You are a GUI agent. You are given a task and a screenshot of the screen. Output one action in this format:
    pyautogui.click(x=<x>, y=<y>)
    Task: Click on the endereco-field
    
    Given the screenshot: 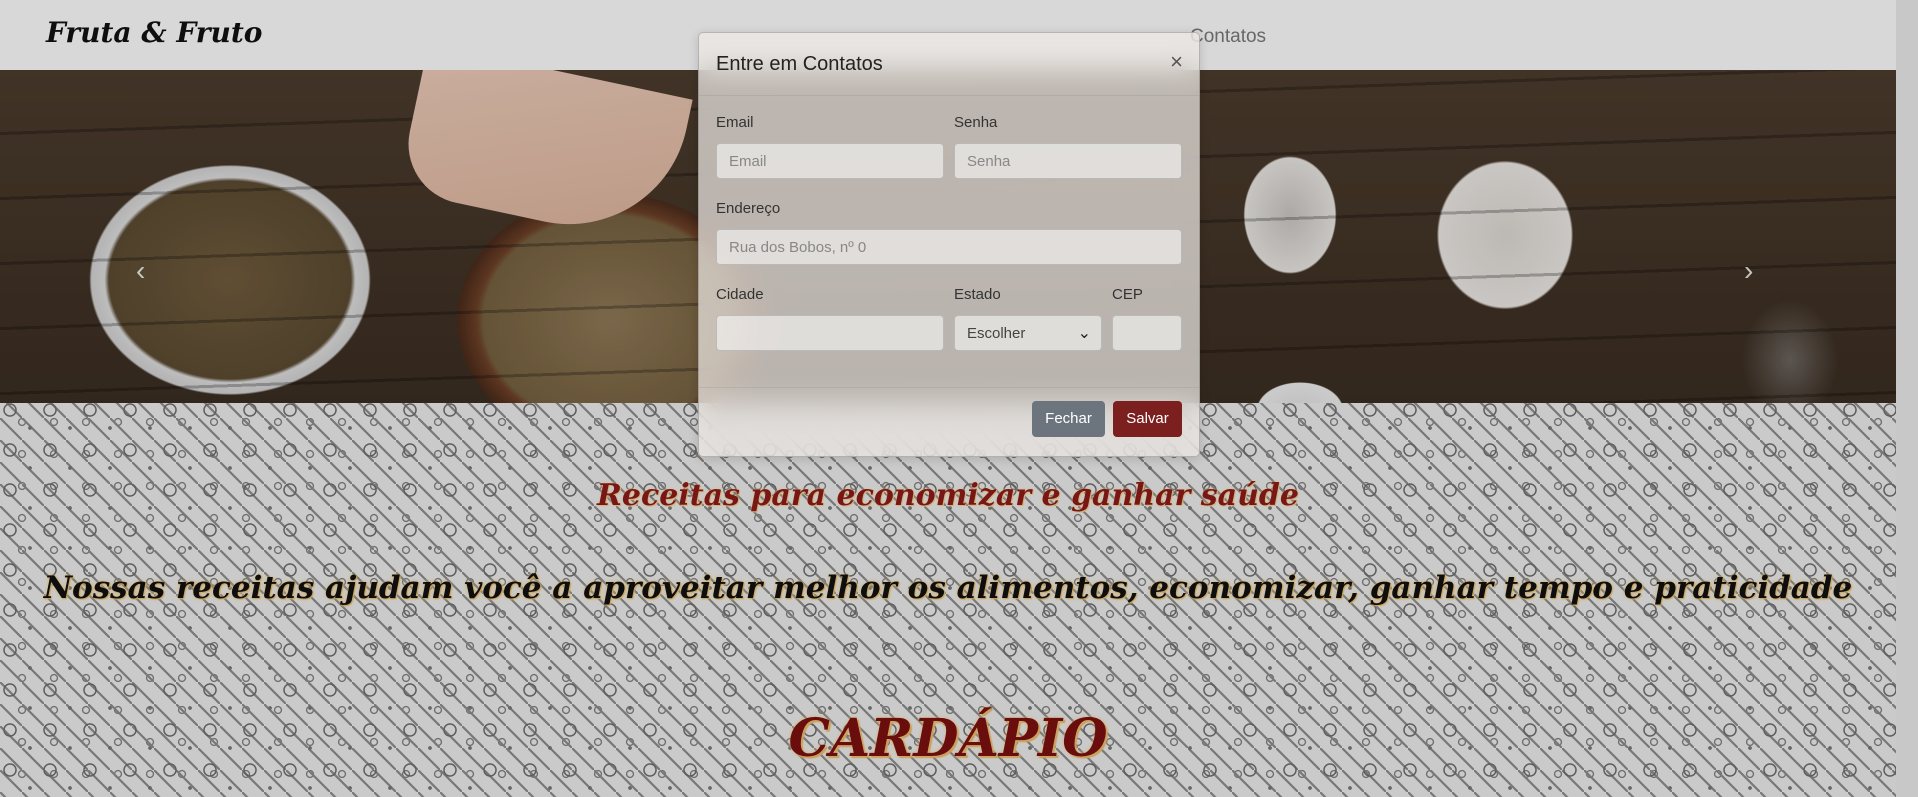 What is the action you would take?
    pyautogui.click(x=949, y=247)
    